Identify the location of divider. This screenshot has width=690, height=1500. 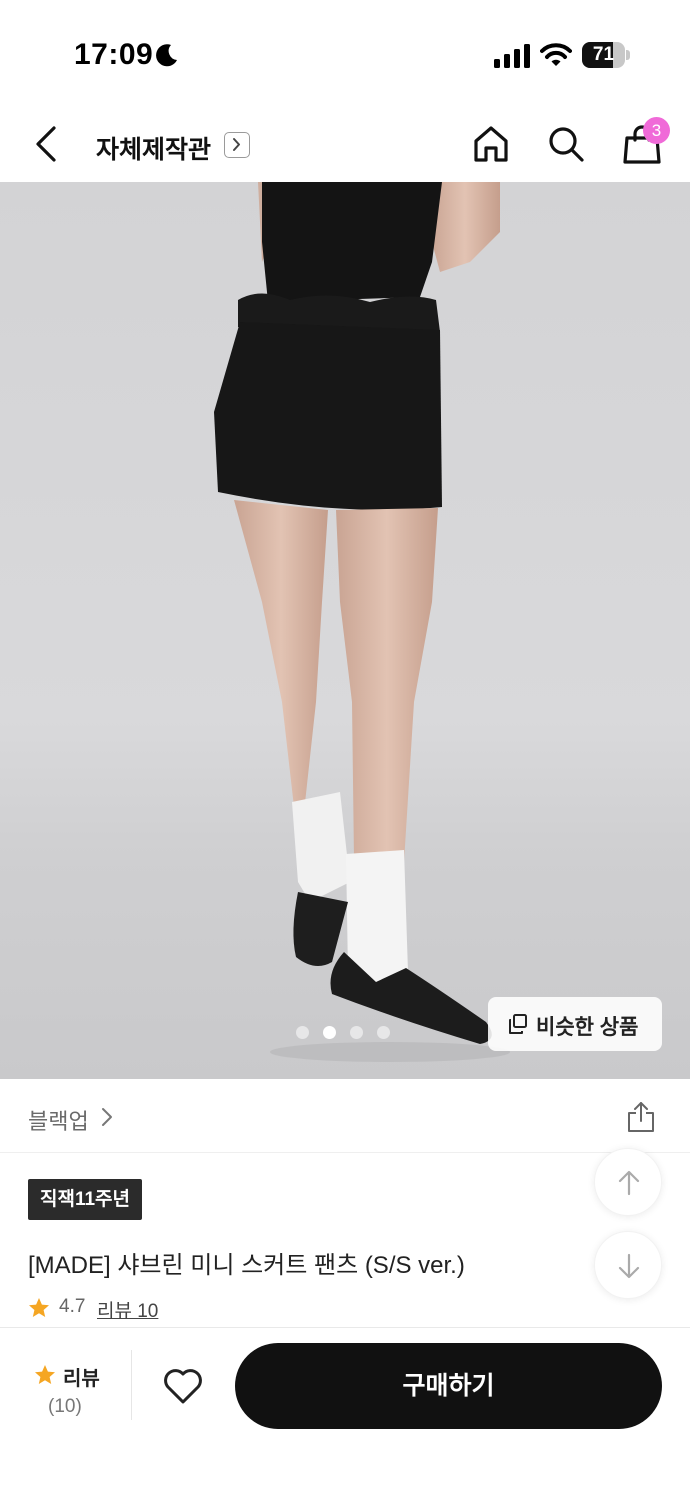
(131, 1385).